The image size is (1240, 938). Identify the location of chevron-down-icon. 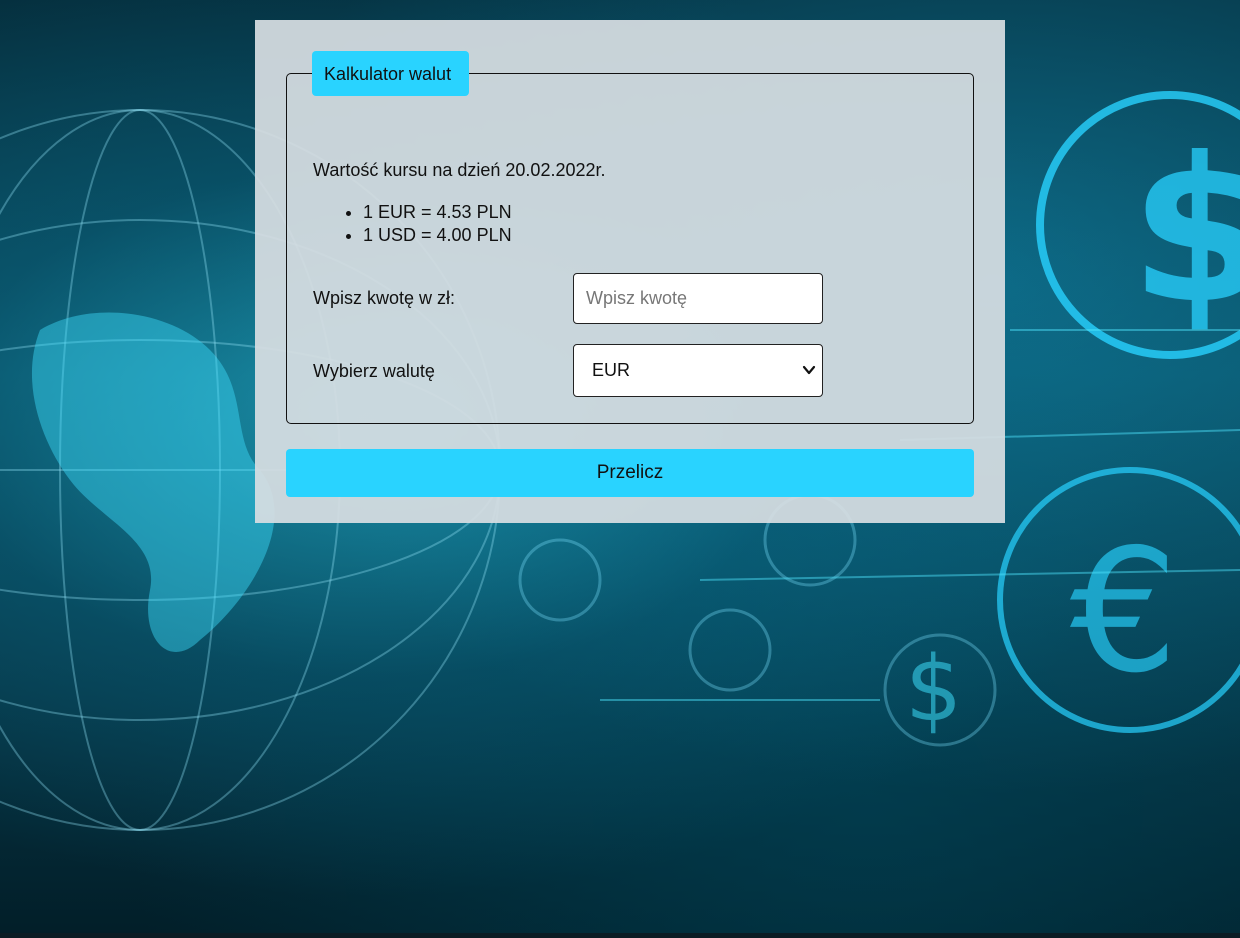
(809, 370).